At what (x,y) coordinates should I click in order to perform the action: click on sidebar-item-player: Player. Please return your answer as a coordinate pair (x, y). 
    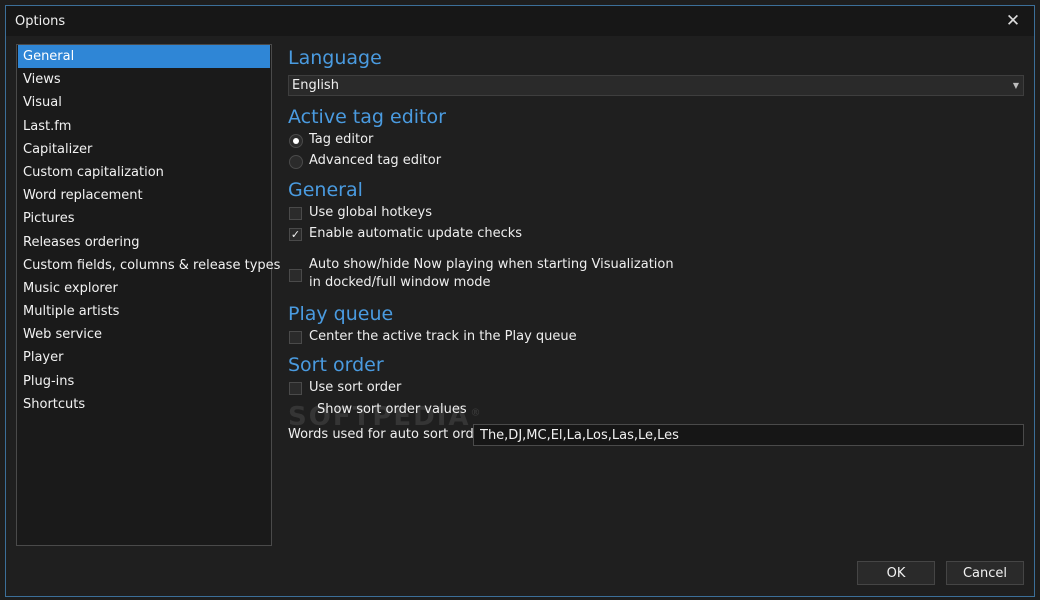
    Looking at the image, I should click on (144, 357).